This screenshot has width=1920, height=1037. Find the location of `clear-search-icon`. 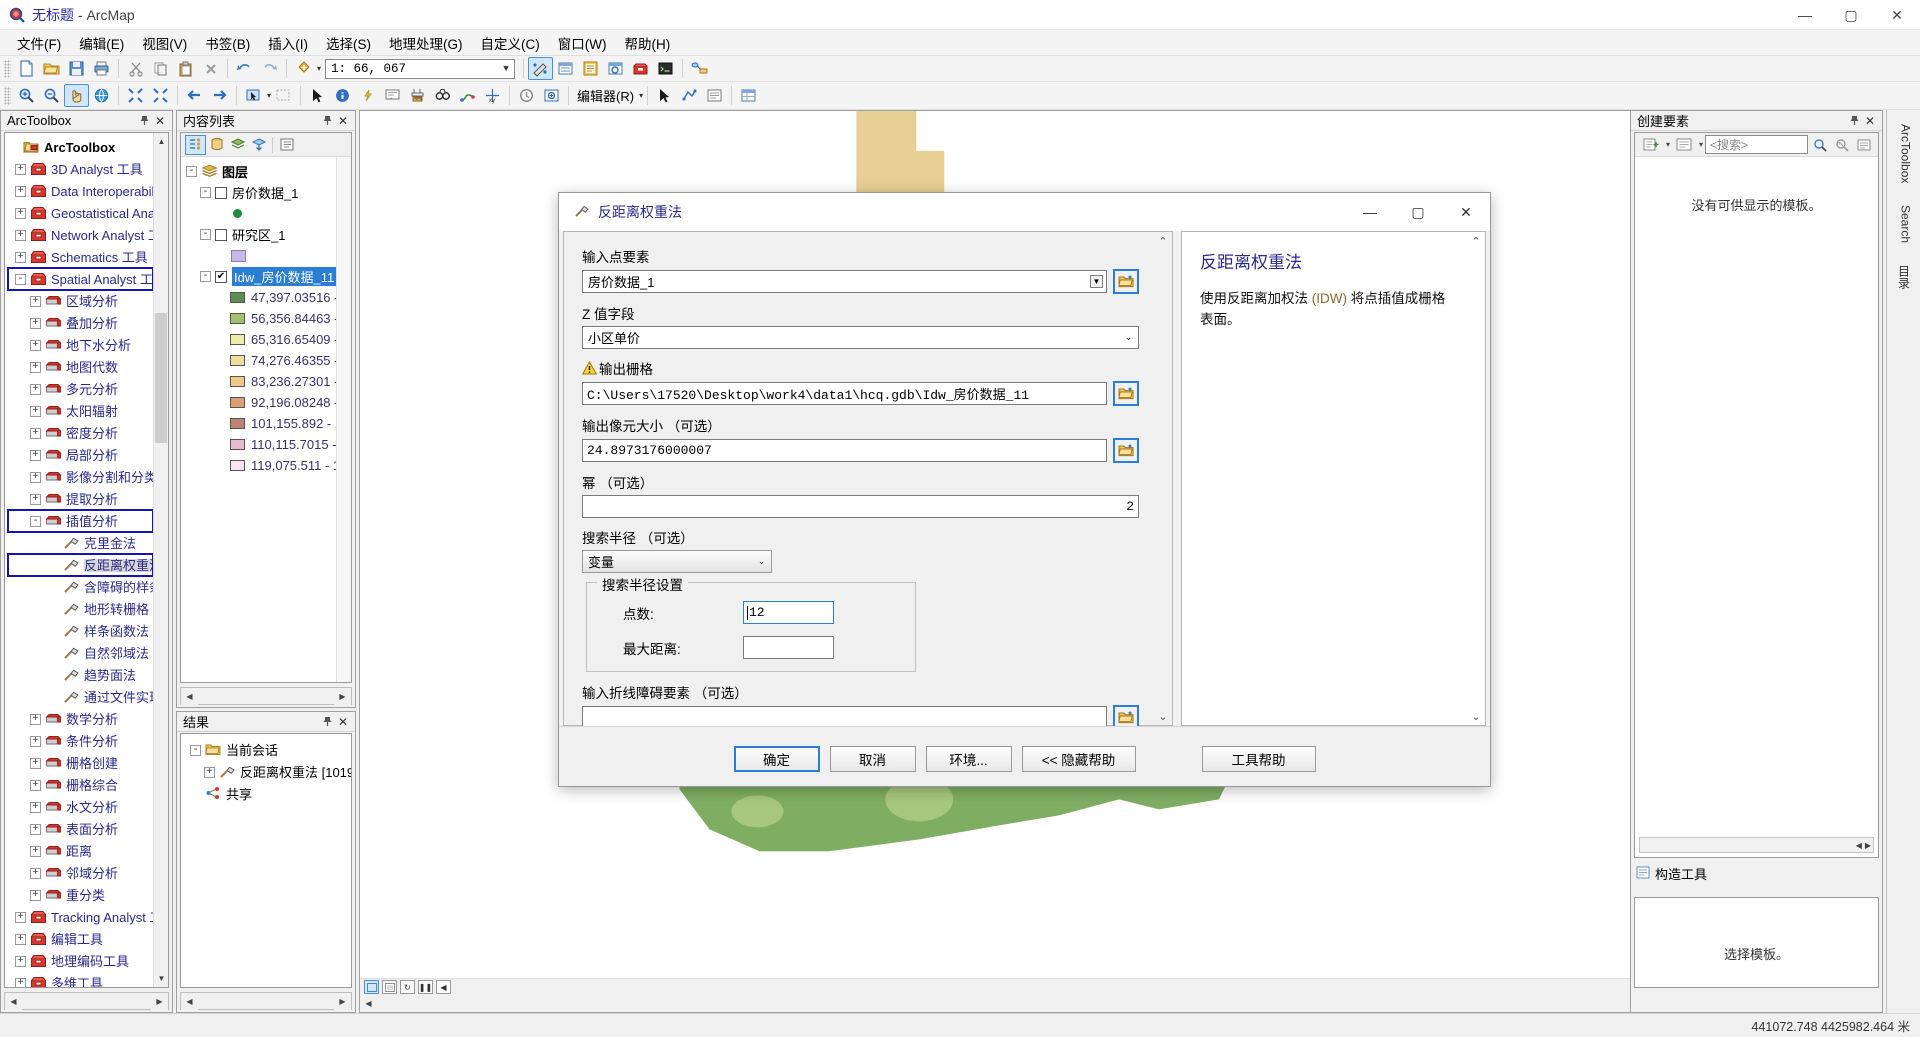

clear-search-icon is located at coordinates (1842, 145).